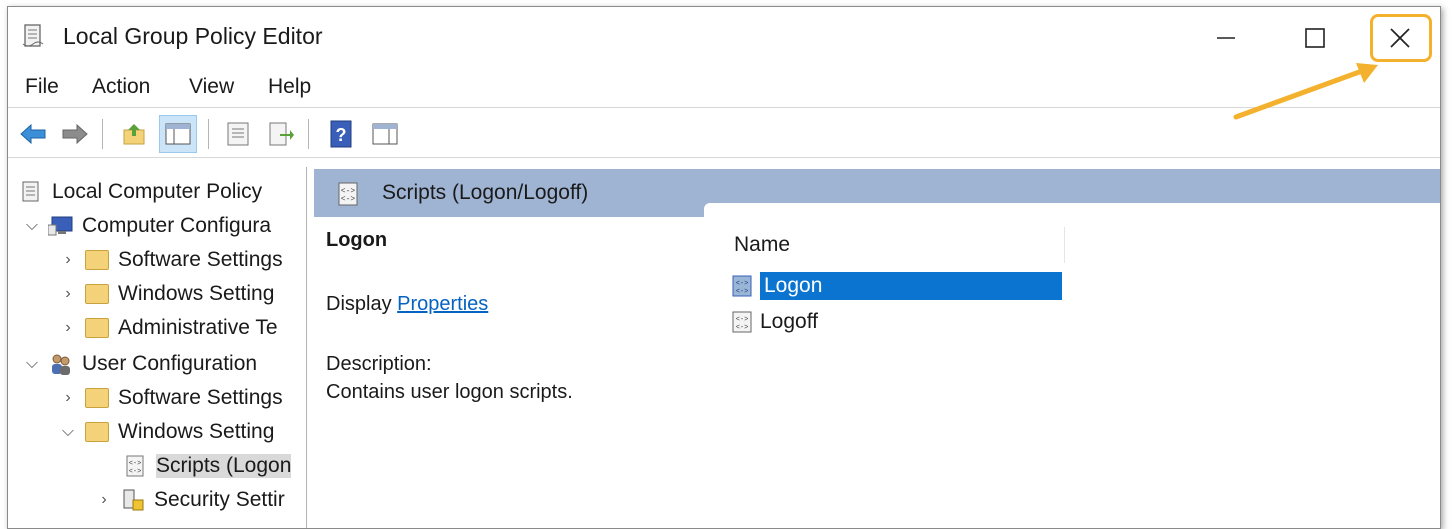 Image resolution: width=1455 pixels, height=529 pixels. I want to click on tree-item-scripts: <-> <-> Scripts (Logon, so click(207, 466).